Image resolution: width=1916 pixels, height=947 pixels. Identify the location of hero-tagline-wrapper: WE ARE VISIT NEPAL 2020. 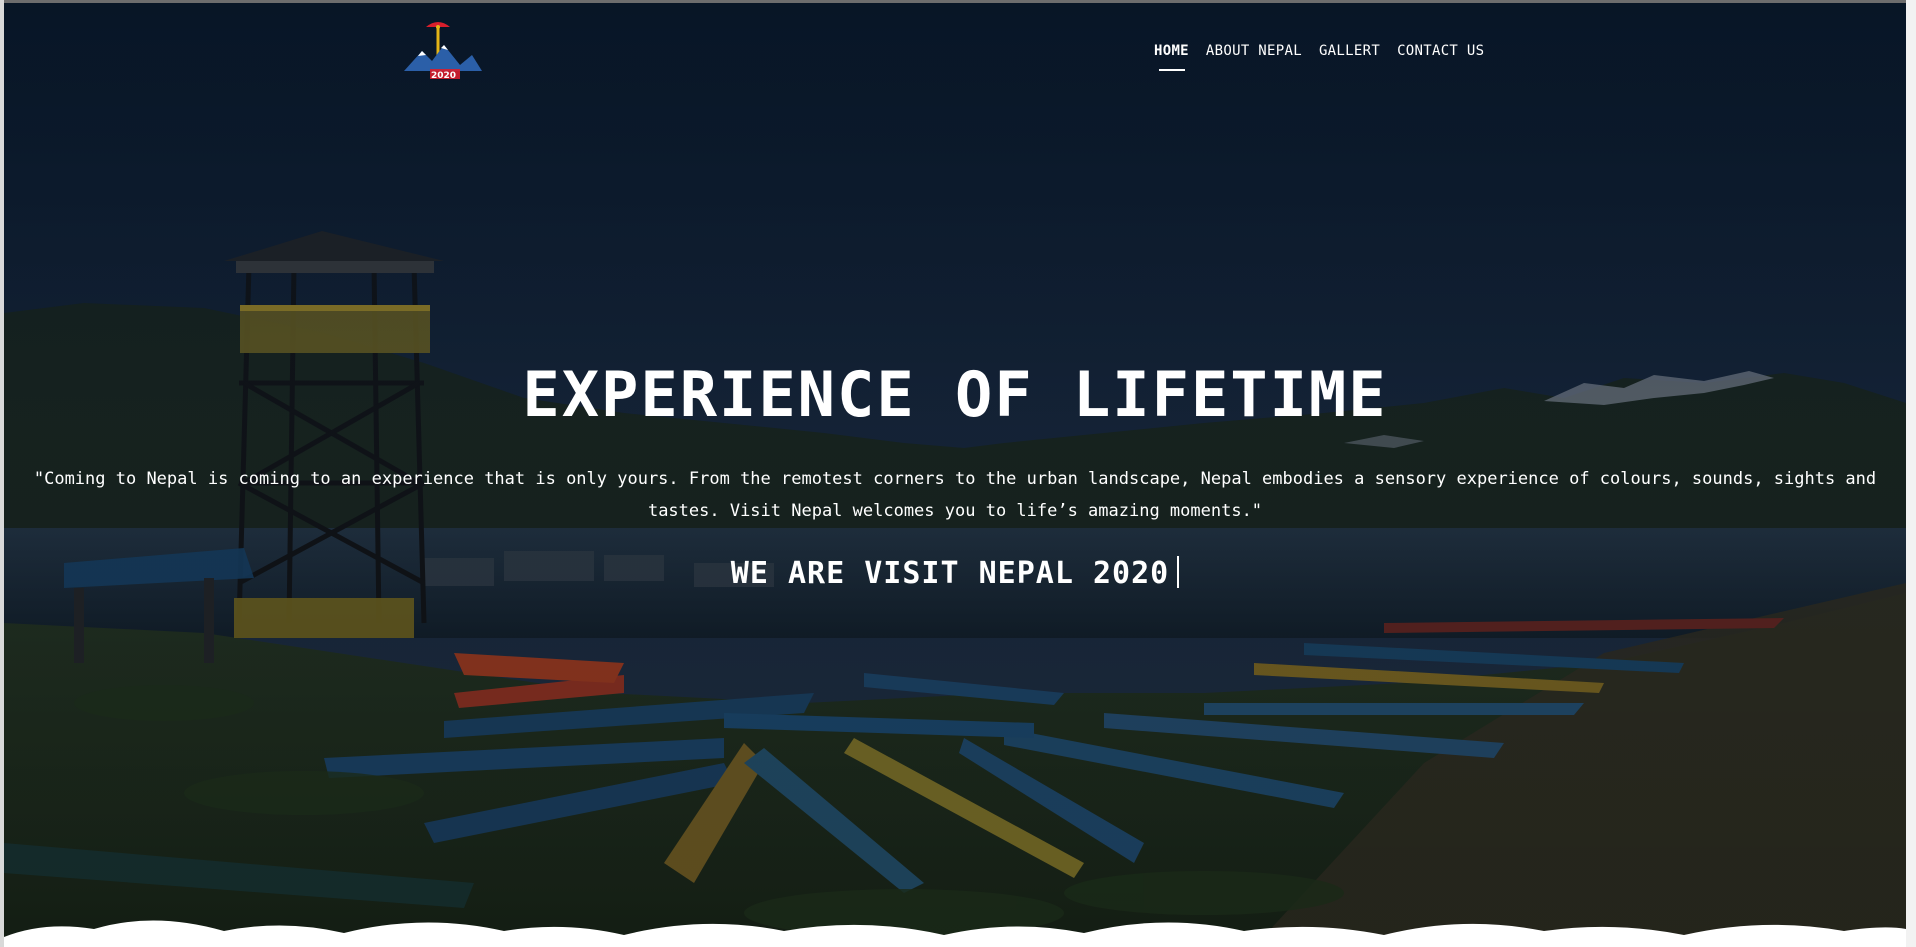
(955, 573).